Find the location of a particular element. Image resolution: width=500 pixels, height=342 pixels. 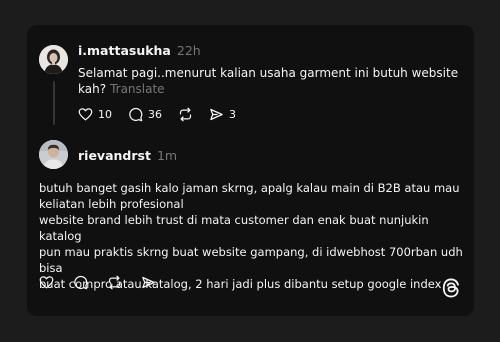

threads-logo-icon is located at coordinates (450, 288).